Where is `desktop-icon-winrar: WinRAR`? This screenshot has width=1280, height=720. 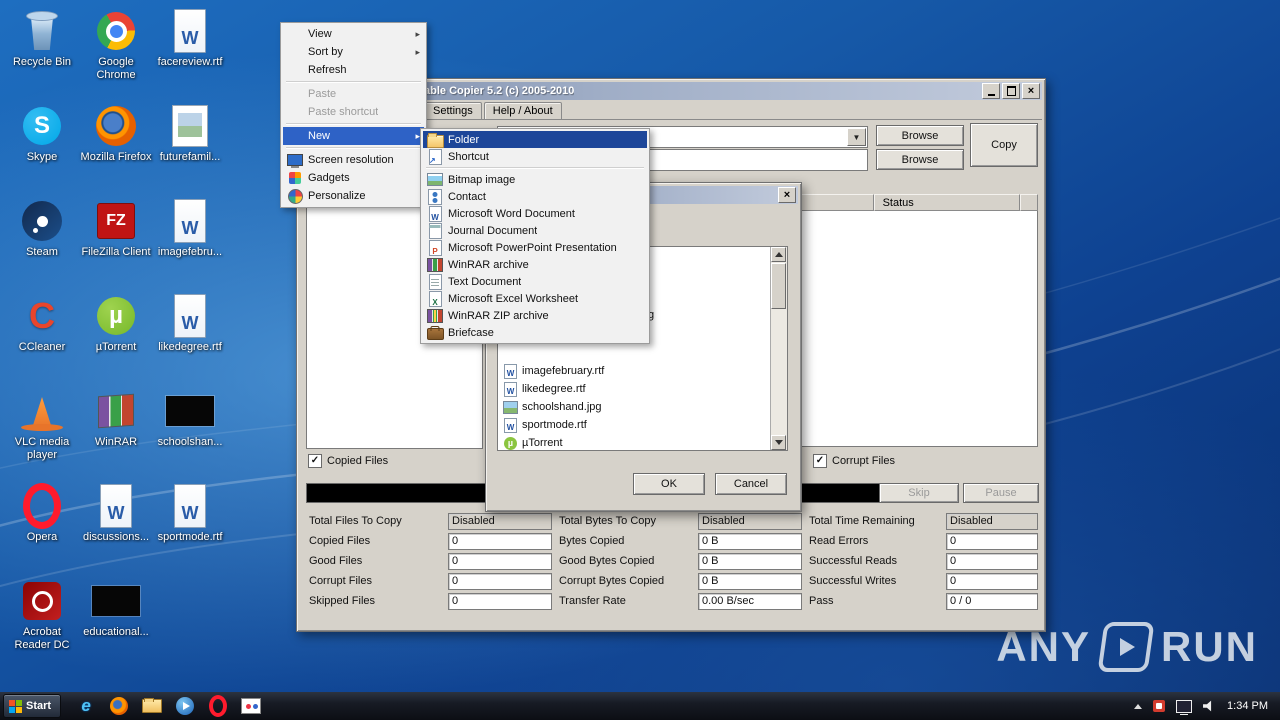
desktop-icon-winrar: WinRAR is located at coordinates (116, 418).